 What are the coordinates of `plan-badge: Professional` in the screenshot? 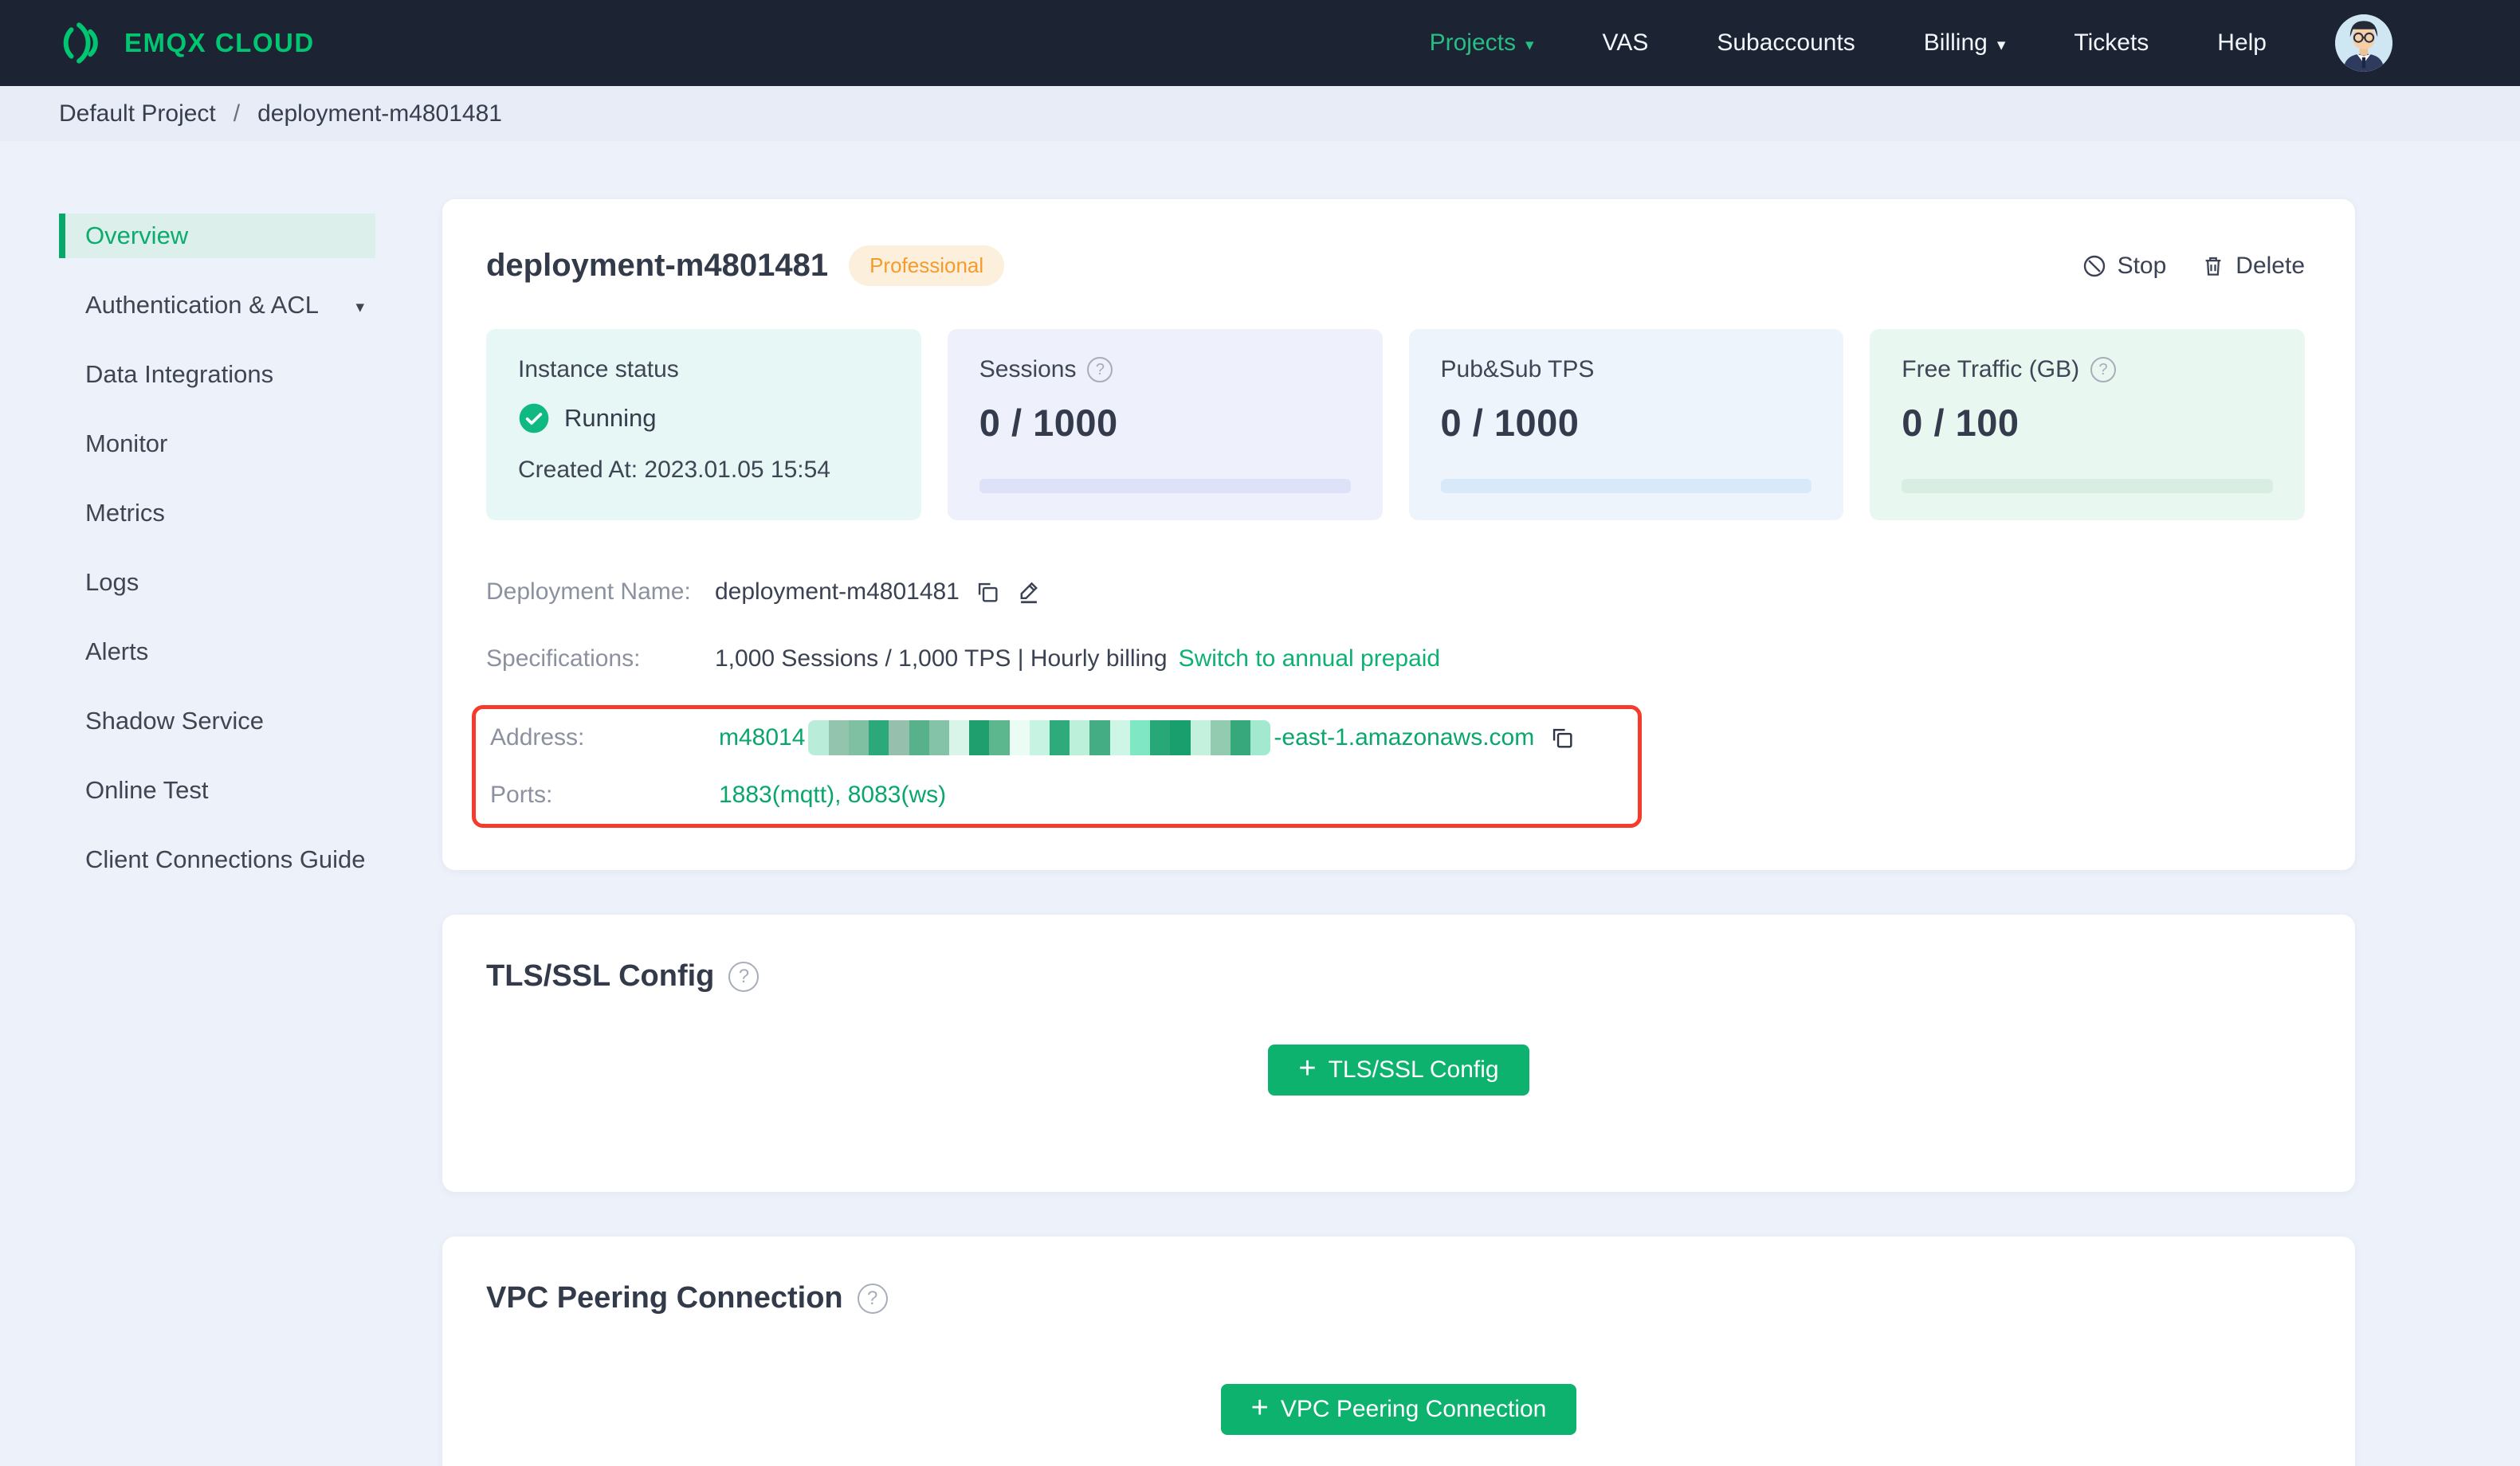 It's located at (927, 265).